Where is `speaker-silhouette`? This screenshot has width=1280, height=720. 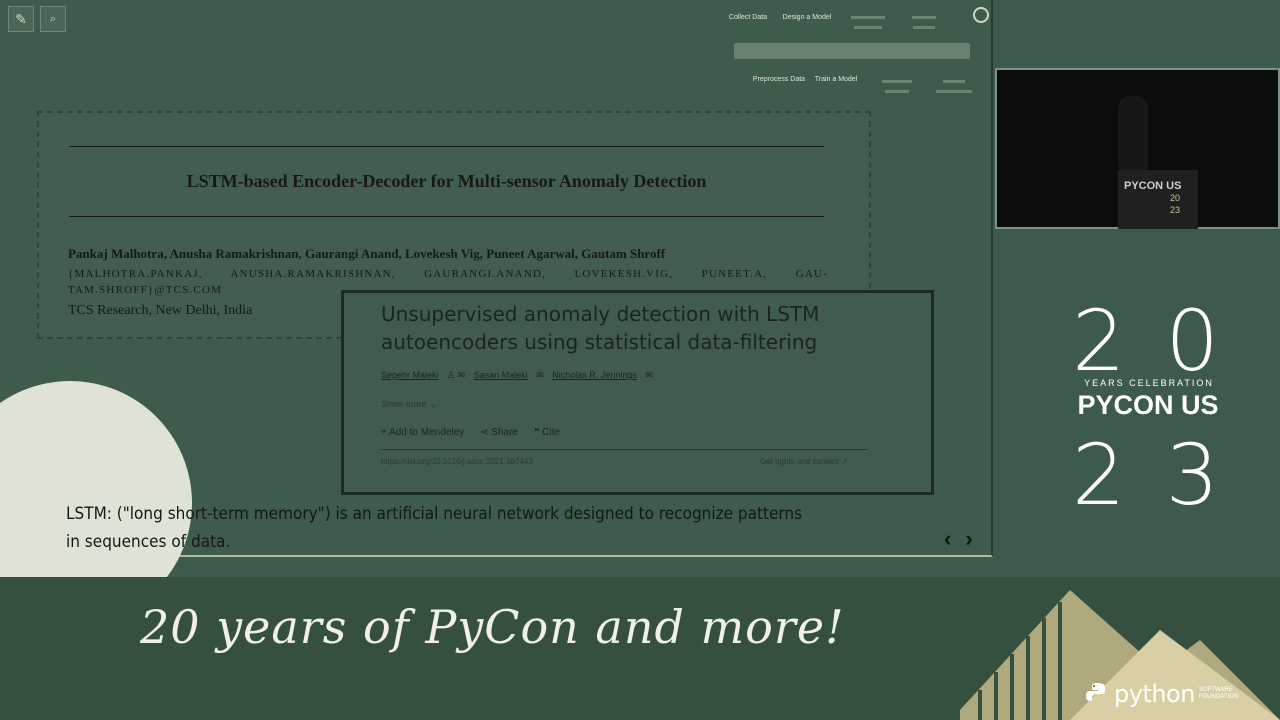 speaker-silhouette is located at coordinates (1133, 133).